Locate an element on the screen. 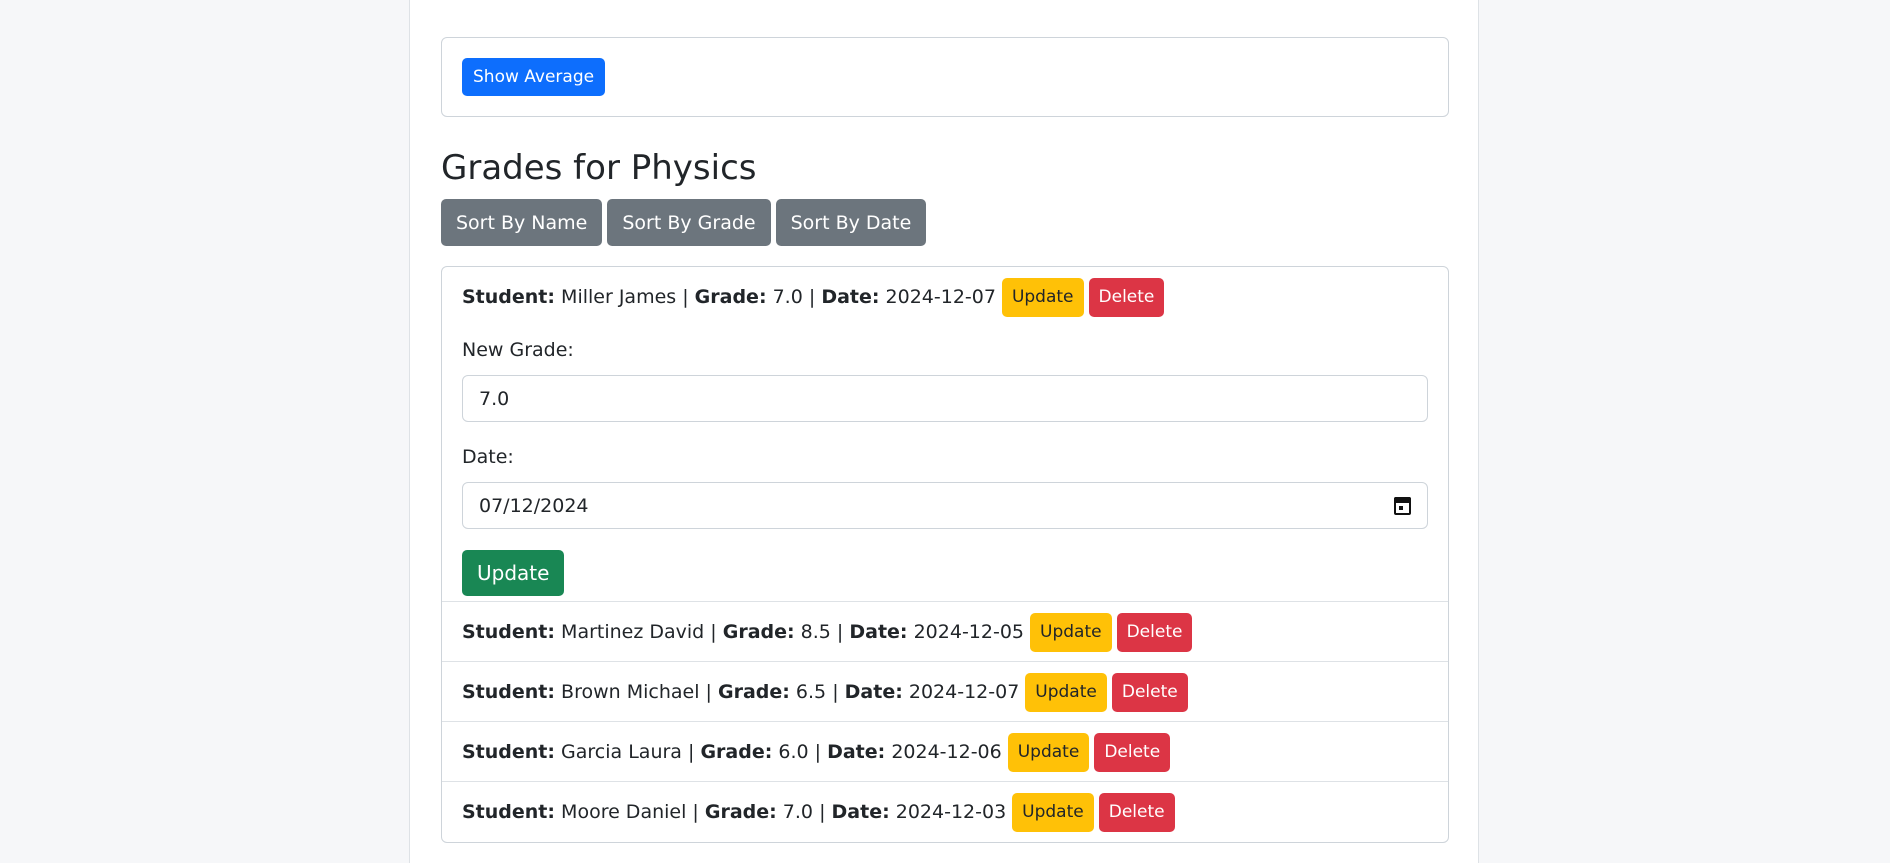 The width and height of the screenshot is (1890, 863). date-field-label: Date: is located at coordinates (488, 457).